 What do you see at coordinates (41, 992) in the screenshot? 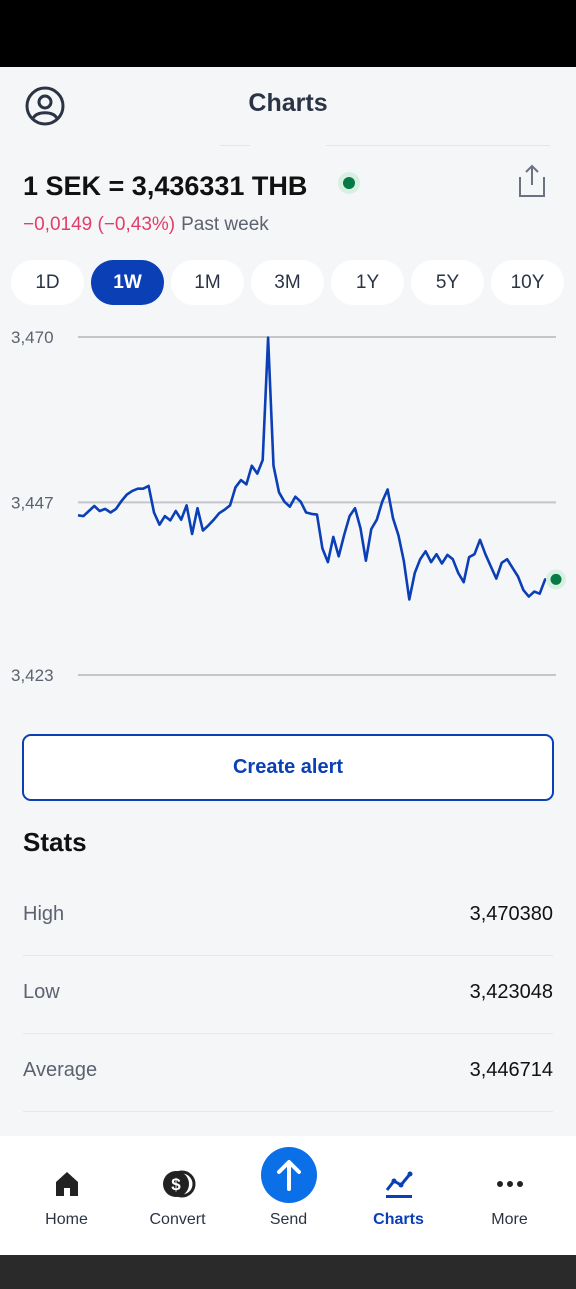
I see `stat-label: Low` at bounding box center [41, 992].